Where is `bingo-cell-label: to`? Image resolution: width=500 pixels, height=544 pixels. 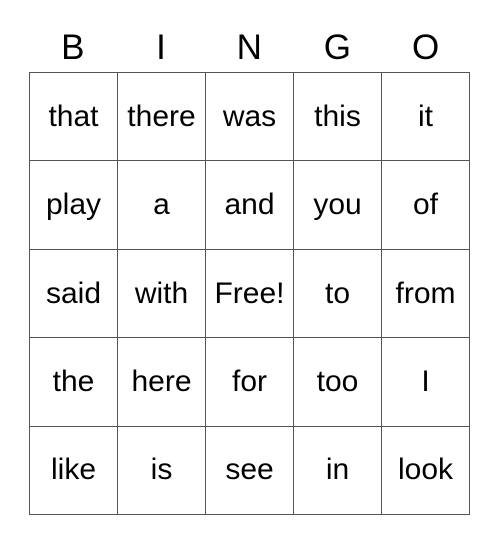 bingo-cell-label: to is located at coordinates (337, 293).